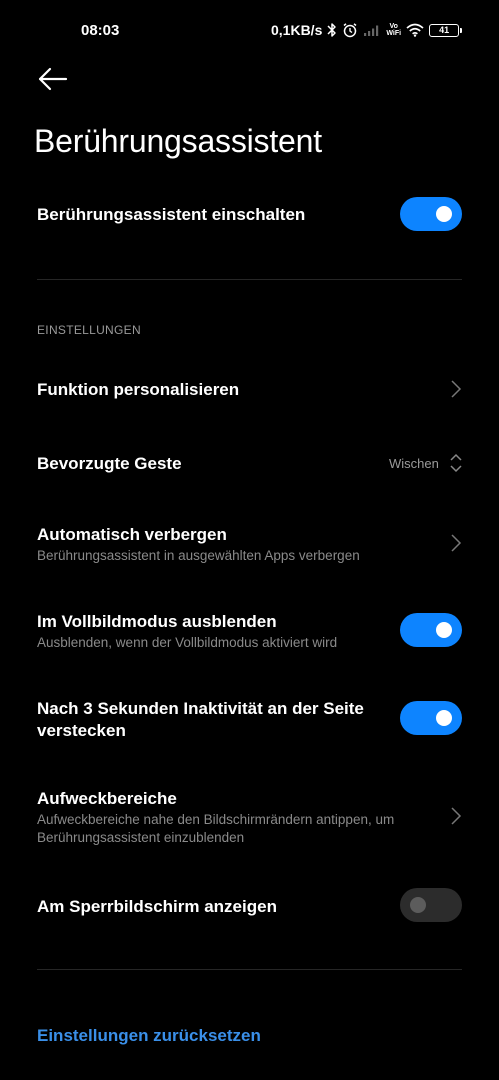  I want to click on reset-settings-link: Einstellungen zurücksetzen, so click(149, 1036).